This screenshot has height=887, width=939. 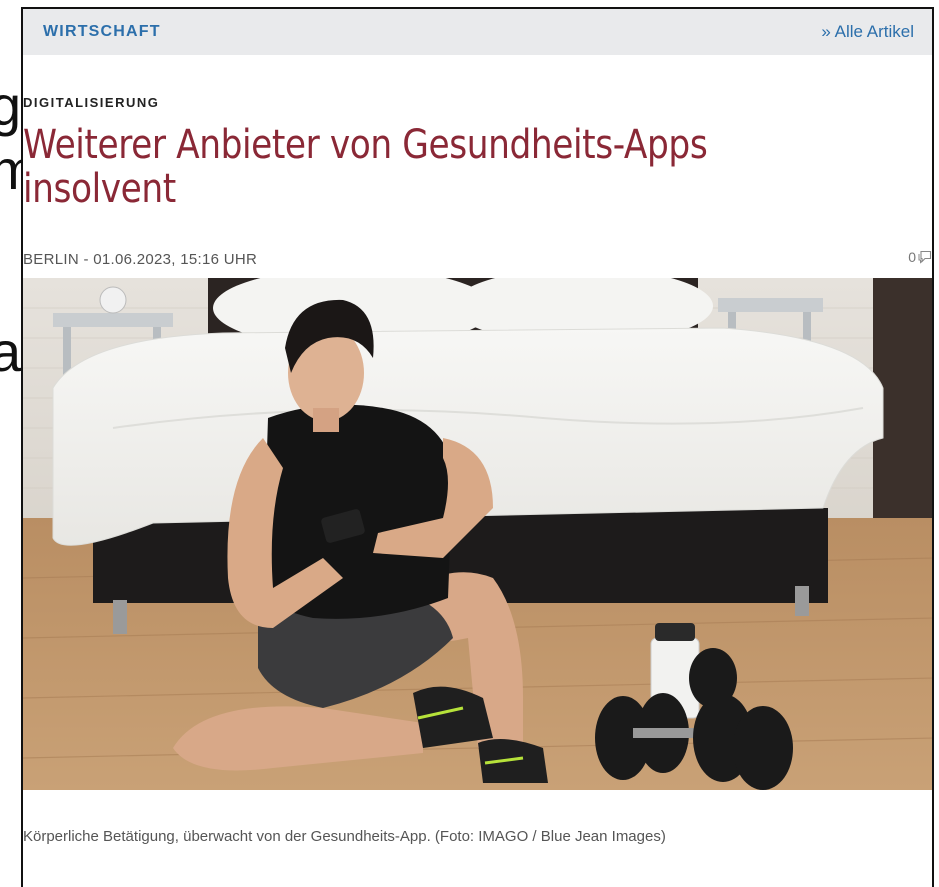 What do you see at coordinates (912, 257) in the screenshot?
I see `comment-count: 0` at bounding box center [912, 257].